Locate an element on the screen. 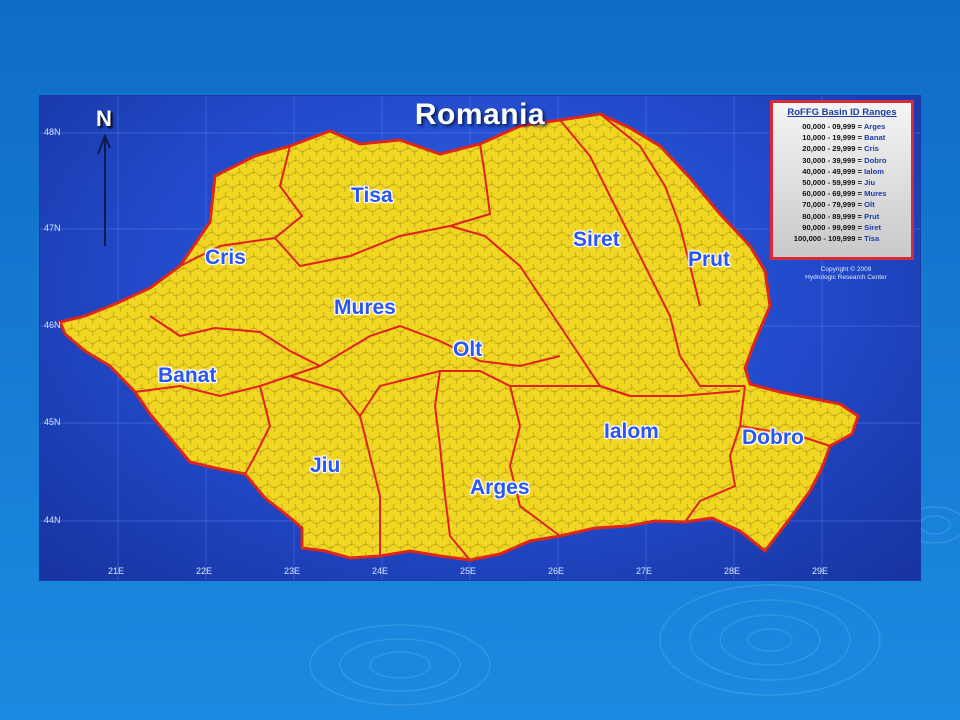 The height and width of the screenshot is (720, 960). longitude-label: 23E is located at coordinates (292, 571).